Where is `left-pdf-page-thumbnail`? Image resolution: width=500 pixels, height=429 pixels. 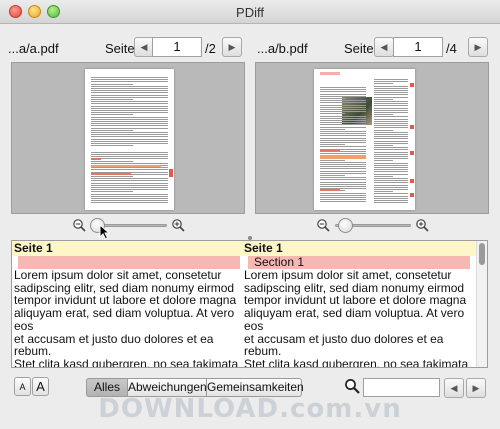 left-pdf-page-thumbnail is located at coordinates (129, 139).